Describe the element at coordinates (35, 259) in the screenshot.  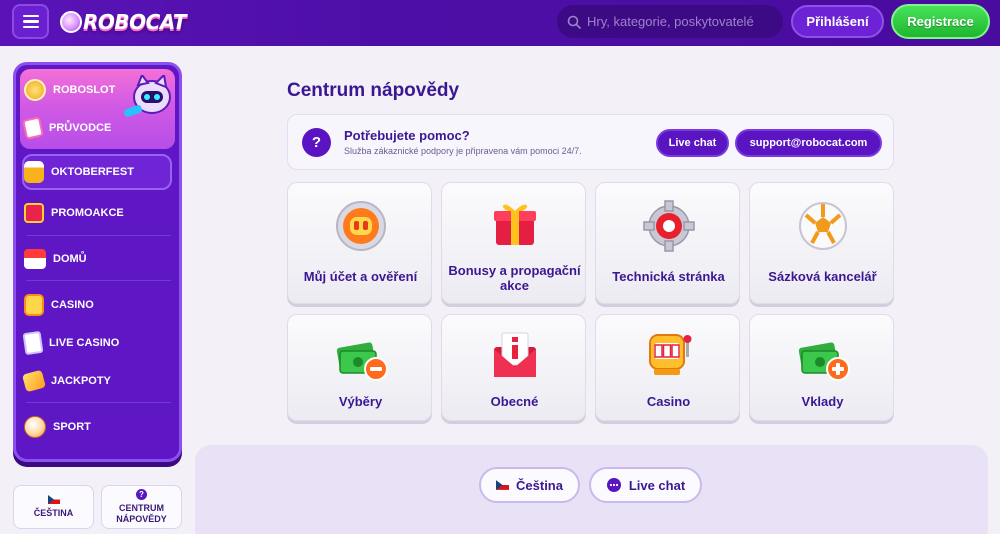
I see `home-icon` at that location.